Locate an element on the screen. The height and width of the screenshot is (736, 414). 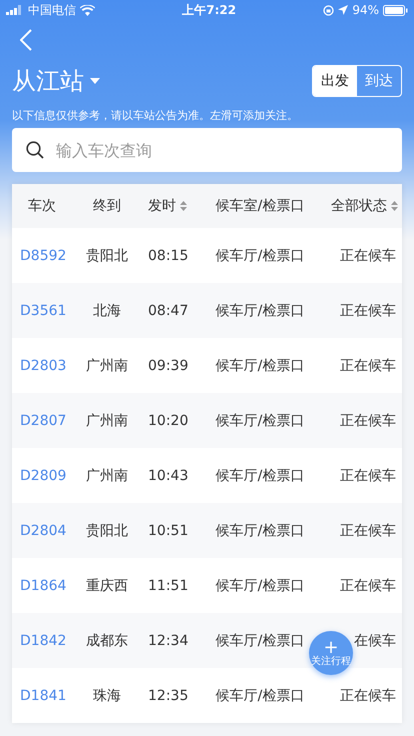
battery-icon is located at coordinates (395, 10).